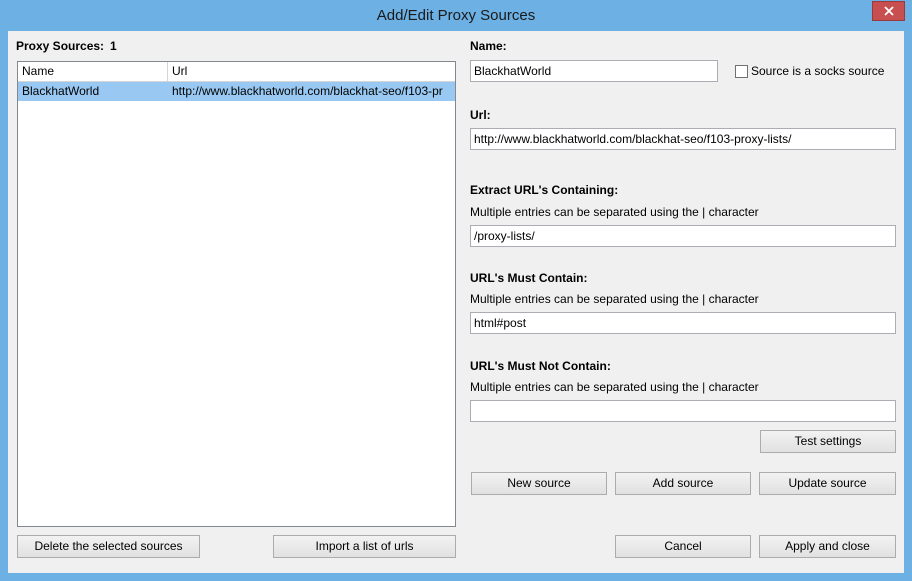 This screenshot has height=581, width=912. I want to click on column-header-name: Name, so click(93, 71).